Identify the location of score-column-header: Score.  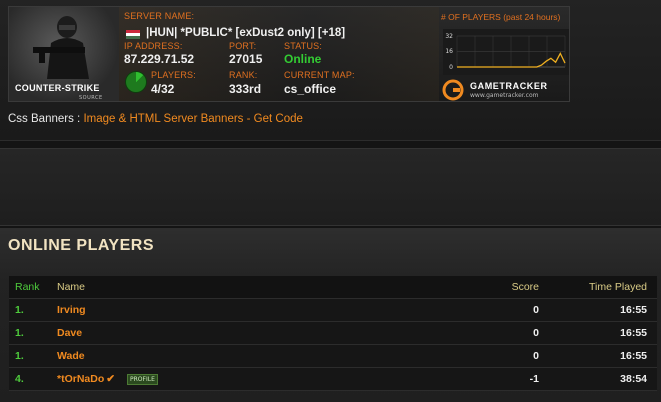
(525, 287).